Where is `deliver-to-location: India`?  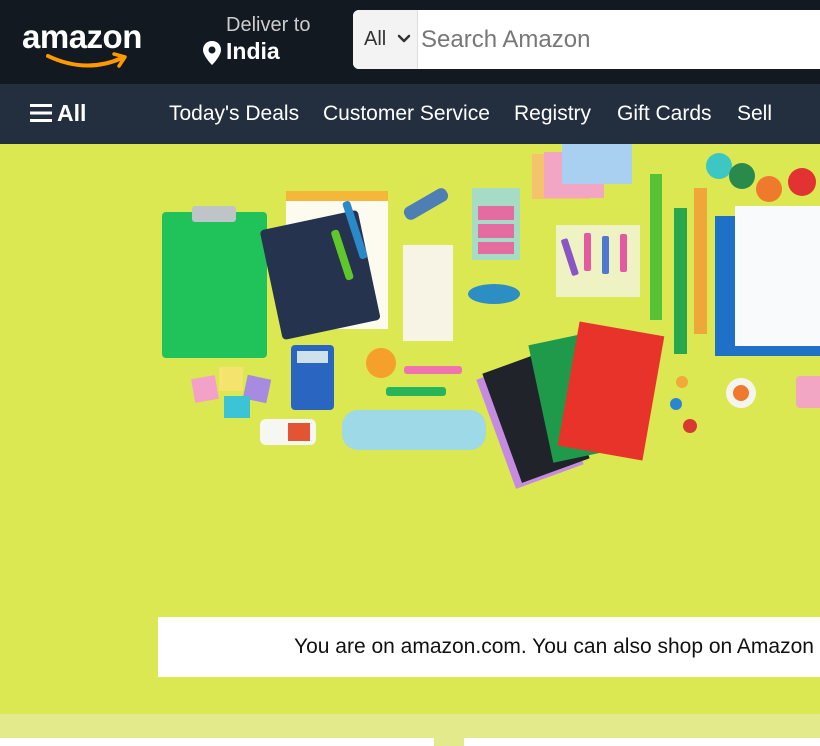 deliver-to-location: India is located at coordinates (253, 51).